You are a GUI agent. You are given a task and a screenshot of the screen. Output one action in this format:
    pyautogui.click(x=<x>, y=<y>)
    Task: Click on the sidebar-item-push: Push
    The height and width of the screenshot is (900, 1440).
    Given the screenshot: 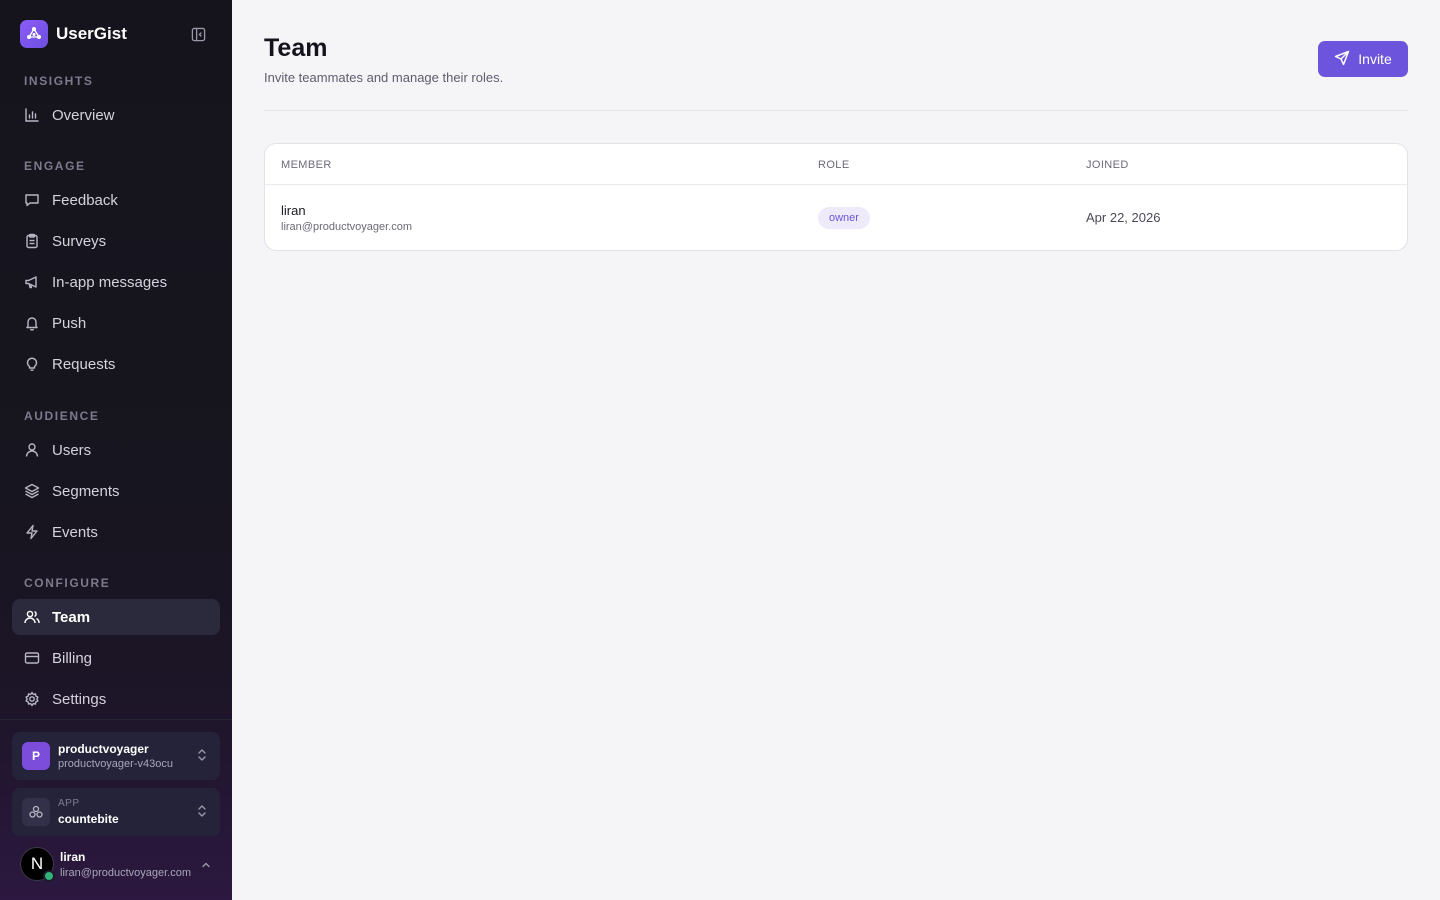 What is the action you would take?
    pyautogui.click(x=116, y=323)
    